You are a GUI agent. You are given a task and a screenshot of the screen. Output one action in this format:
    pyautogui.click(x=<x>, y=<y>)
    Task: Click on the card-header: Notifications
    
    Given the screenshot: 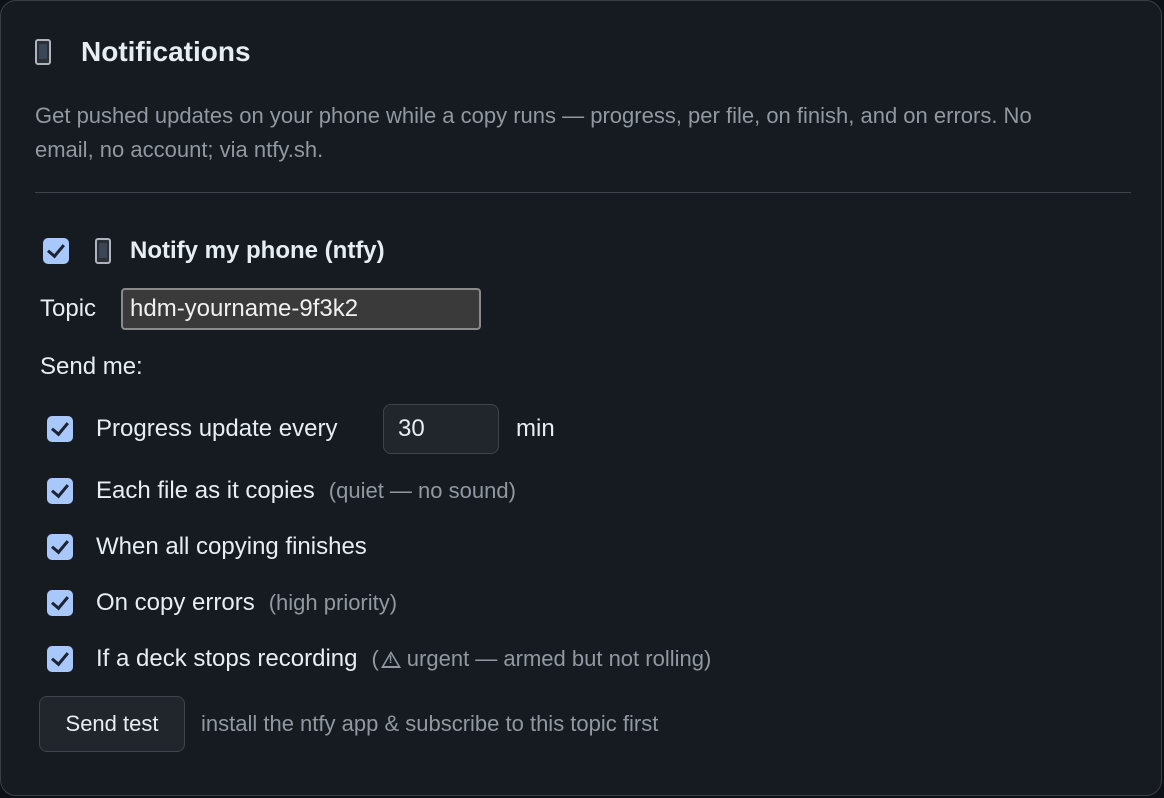 What is the action you would take?
    pyautogui.click(x=143, y=52)
    